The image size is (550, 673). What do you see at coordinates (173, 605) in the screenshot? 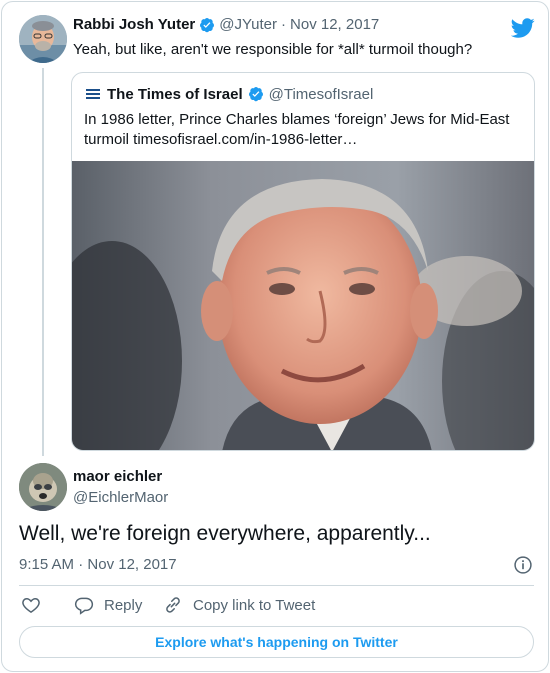
I see `link-icon` at bounding box center [173, 605].